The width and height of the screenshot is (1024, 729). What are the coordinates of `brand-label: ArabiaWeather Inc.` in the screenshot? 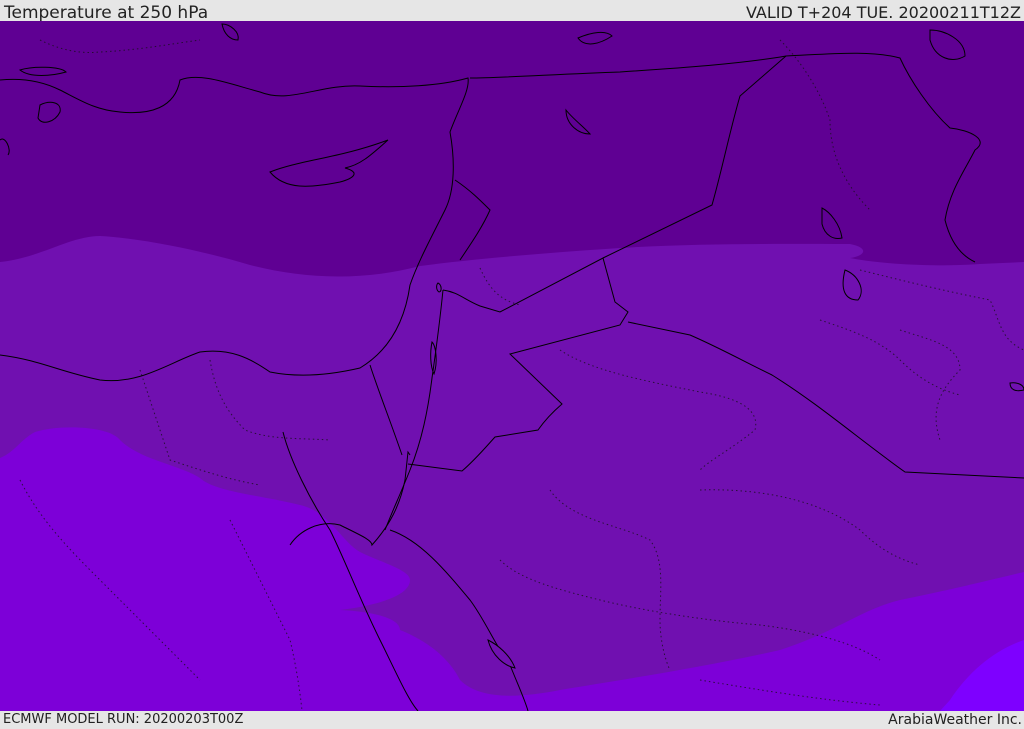 It's located at (955, 720).